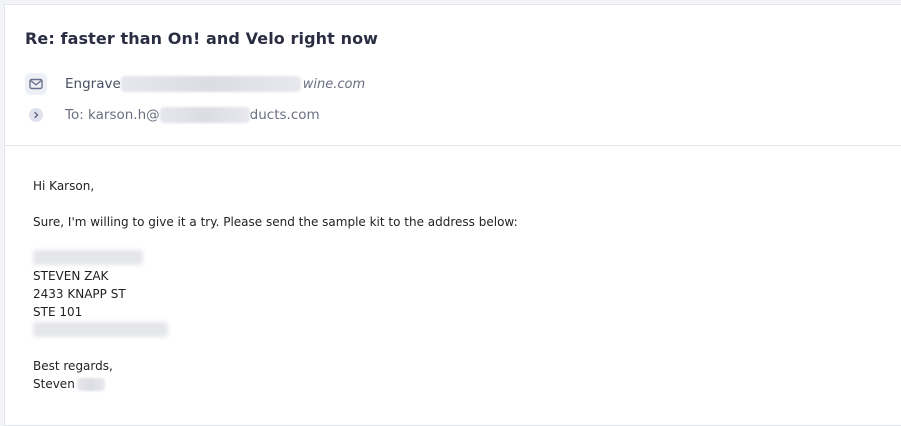 This screenshot has width=901, height=426. What do you see at coordinates (210, 84) in the screenshot?
I see `redacted-sender` at bounding box center [210, 84].